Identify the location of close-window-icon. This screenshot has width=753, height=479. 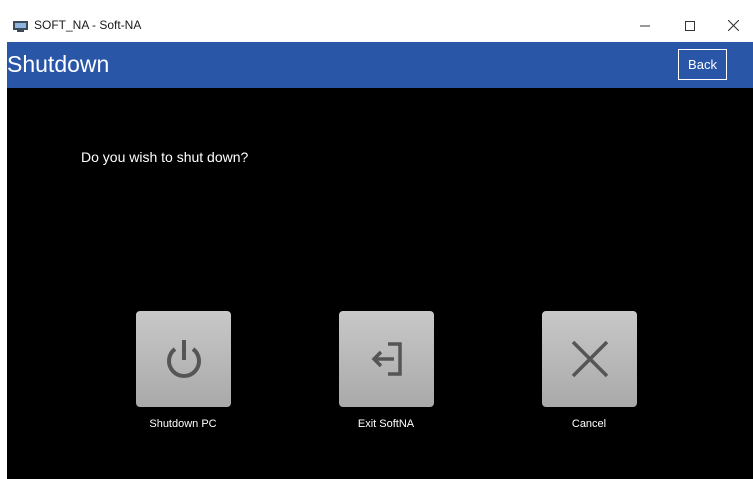
(733, 25).